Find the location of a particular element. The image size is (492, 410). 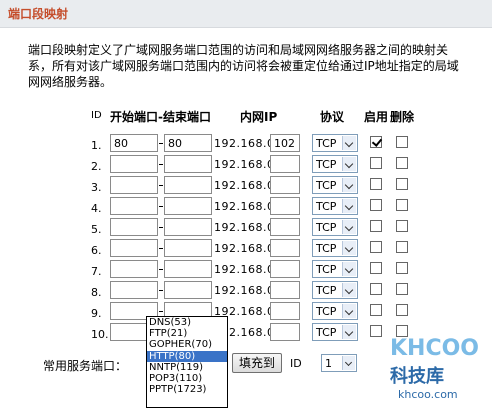

dropdown-option: NNTP(119) is located at coordinates (187, 367).